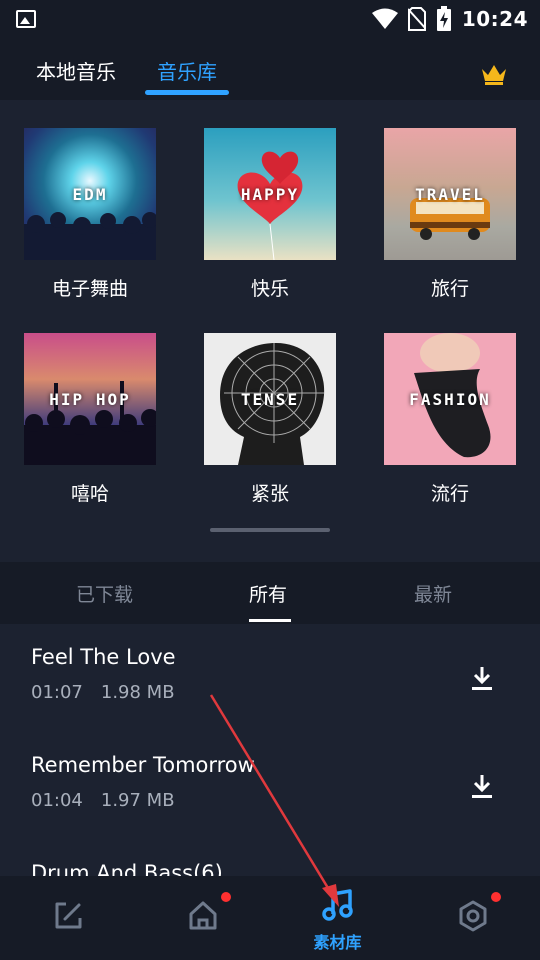 Image resolution: width=540 pixels, height=960 pixels. What do you see at coordinates (127, 868) in the screenshot?
I see `track-title: Drum And Bass(6)` at bounding box center [127, 868].